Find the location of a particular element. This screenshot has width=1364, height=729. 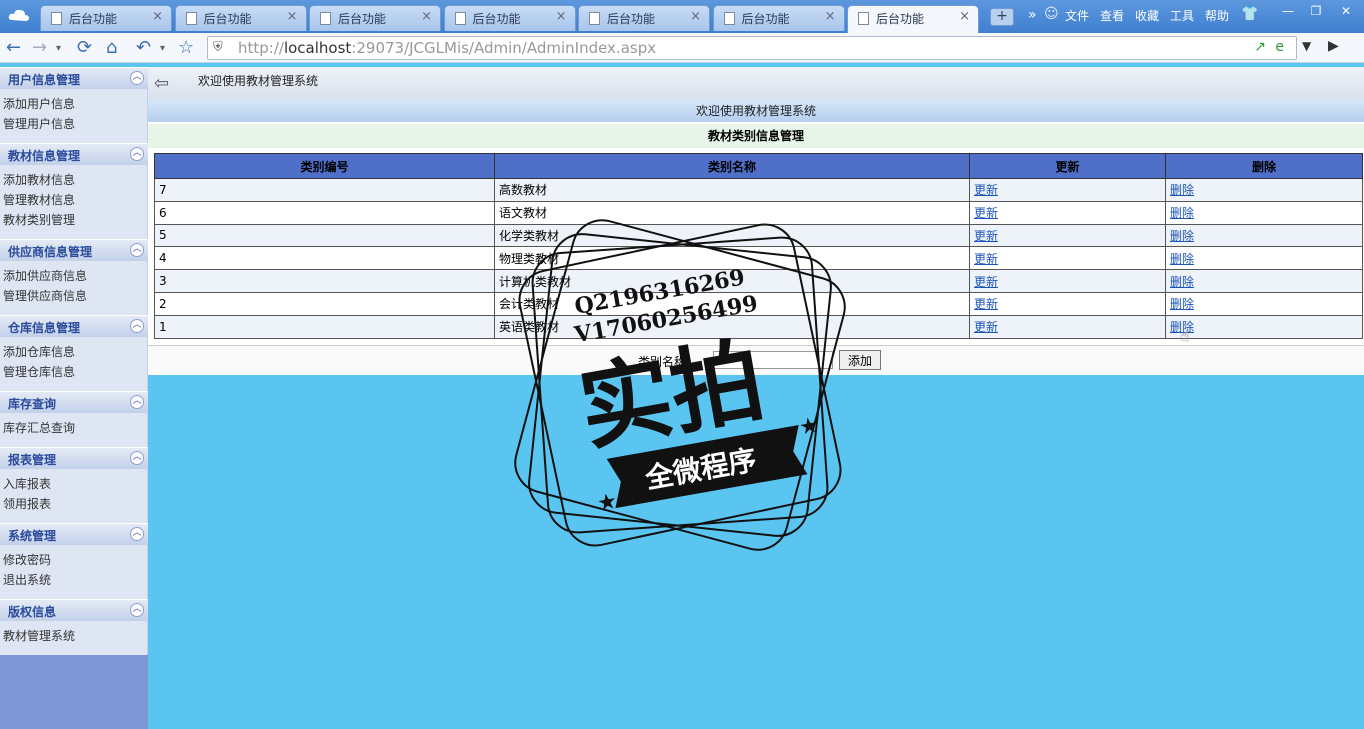

menu-file: 文件 is located at coordinates (1077, 15).